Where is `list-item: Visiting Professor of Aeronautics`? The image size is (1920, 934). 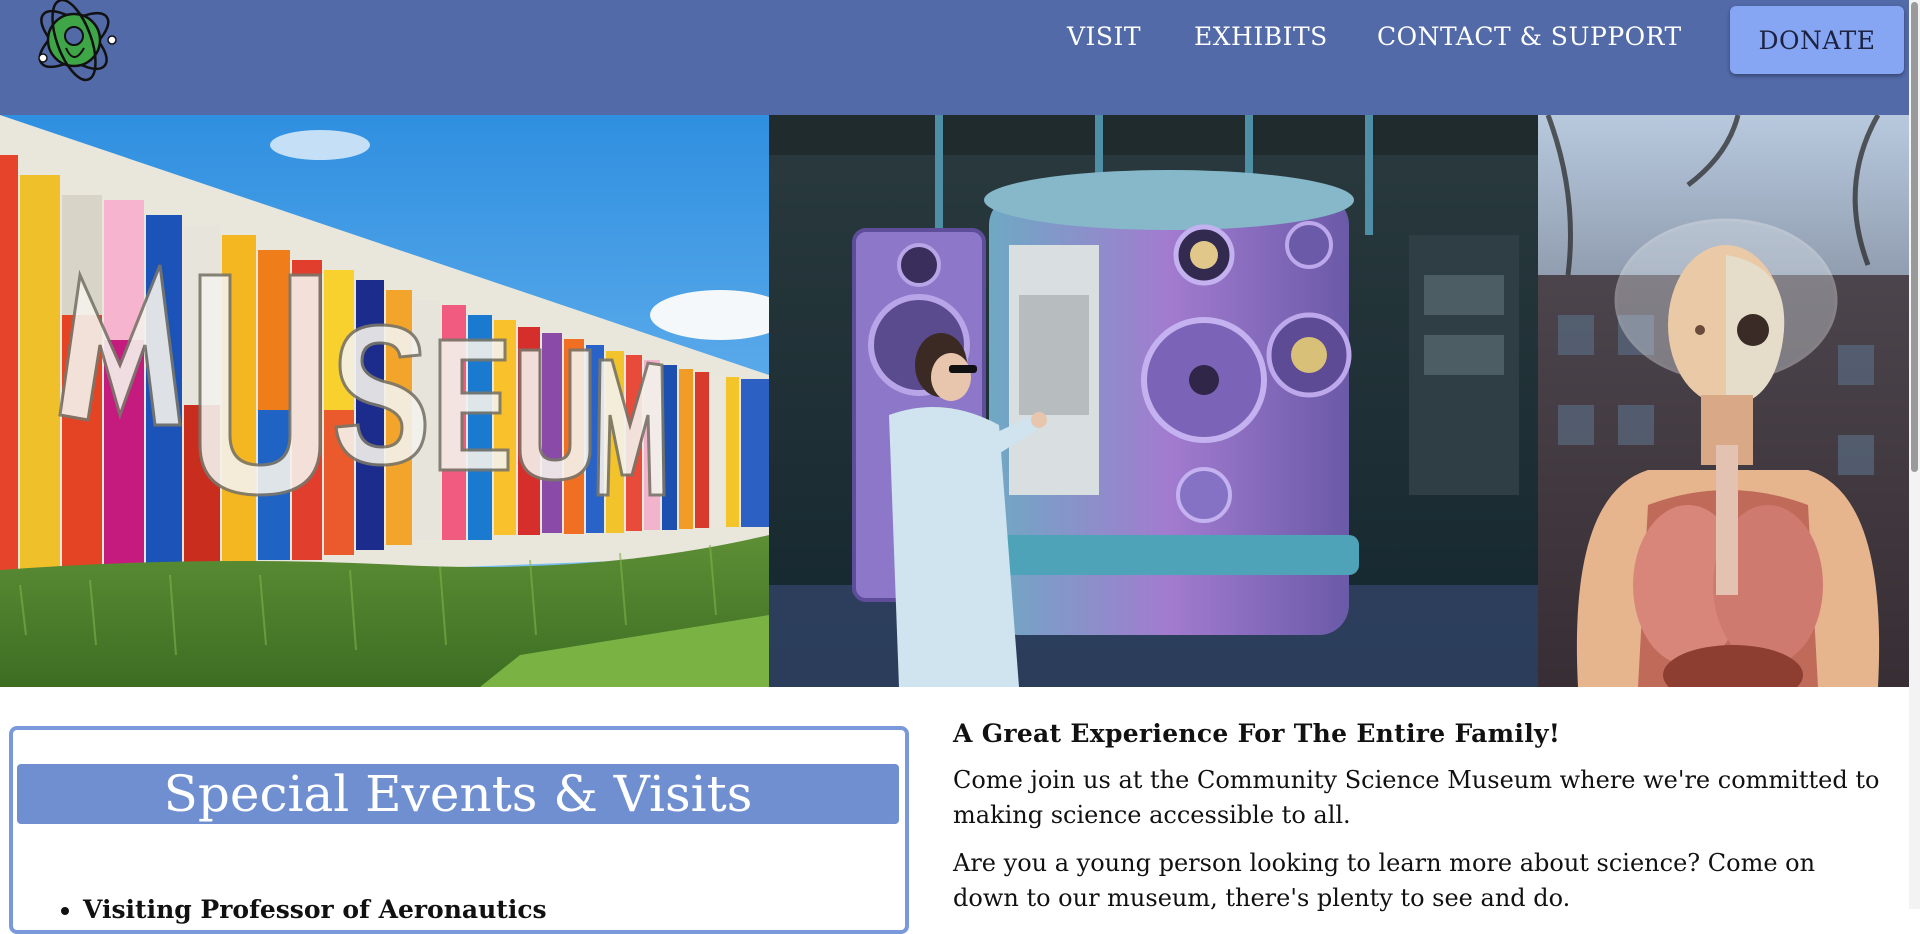
list-item: Visiting Professor of Aeronautics is located at coordinates (315, 909).